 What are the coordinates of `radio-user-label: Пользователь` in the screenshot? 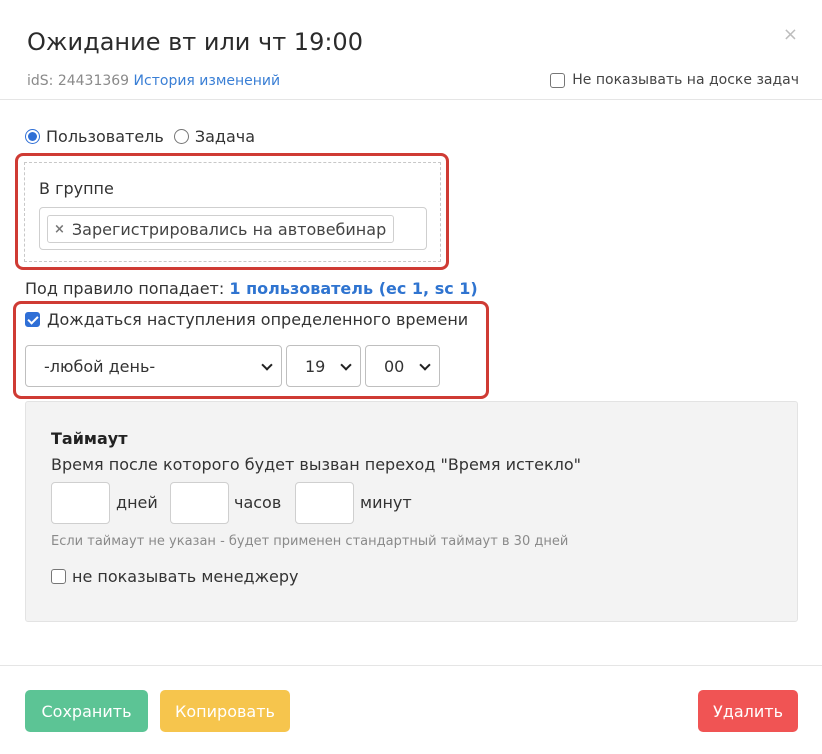 It's located at (105, 136).